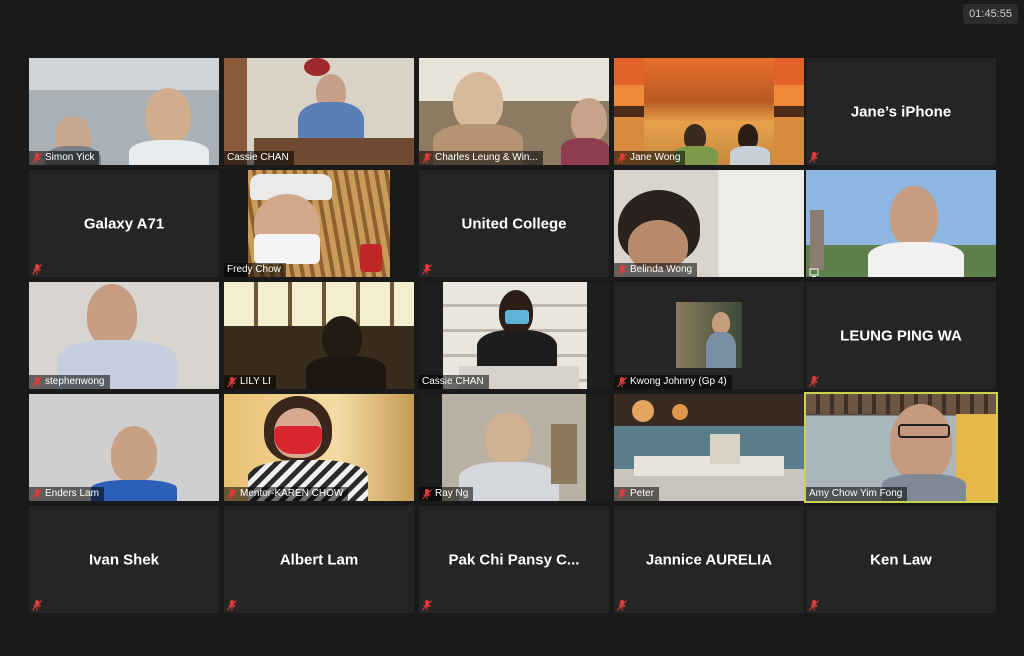  I want to click on participant-tile-kwong-johnny: Kwong Johnny (Gp 4), so click(709, 335).